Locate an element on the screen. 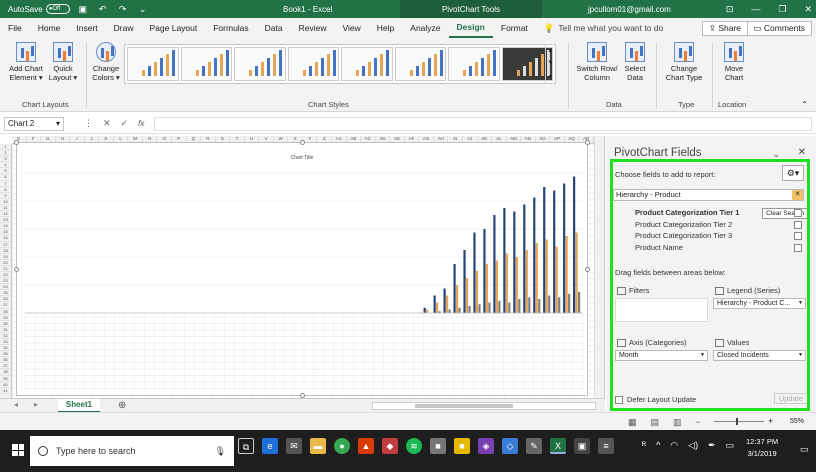 This screenshot has width=816, height=472. task-view-icon: ⧉ is located at coordinates (246, 446).